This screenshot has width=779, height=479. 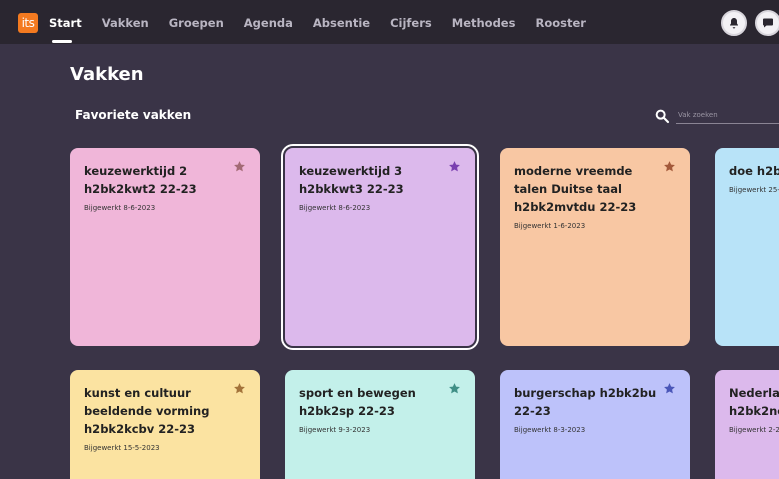 I want to click on messages-button, so click(x=767, y=23).